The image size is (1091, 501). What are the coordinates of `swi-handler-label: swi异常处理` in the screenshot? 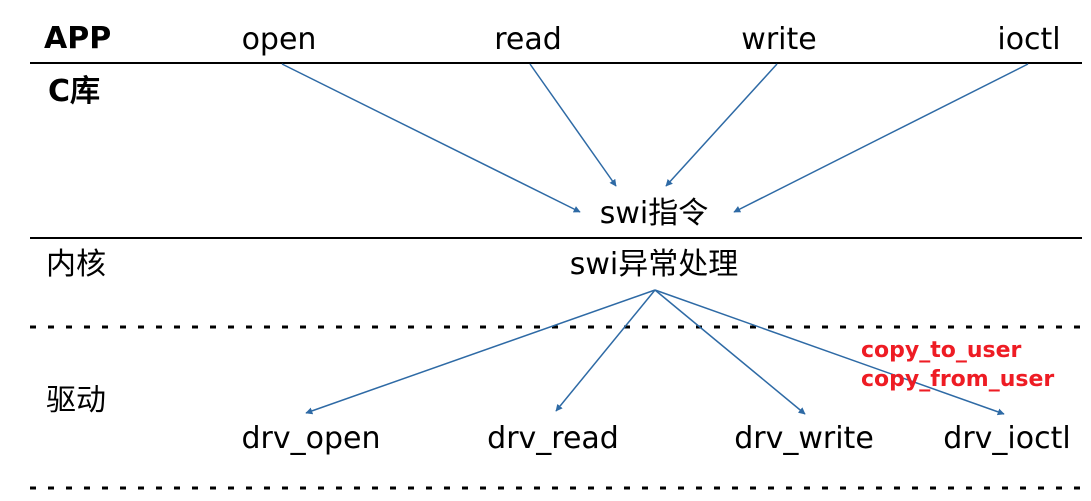 It's located at (654, 264).